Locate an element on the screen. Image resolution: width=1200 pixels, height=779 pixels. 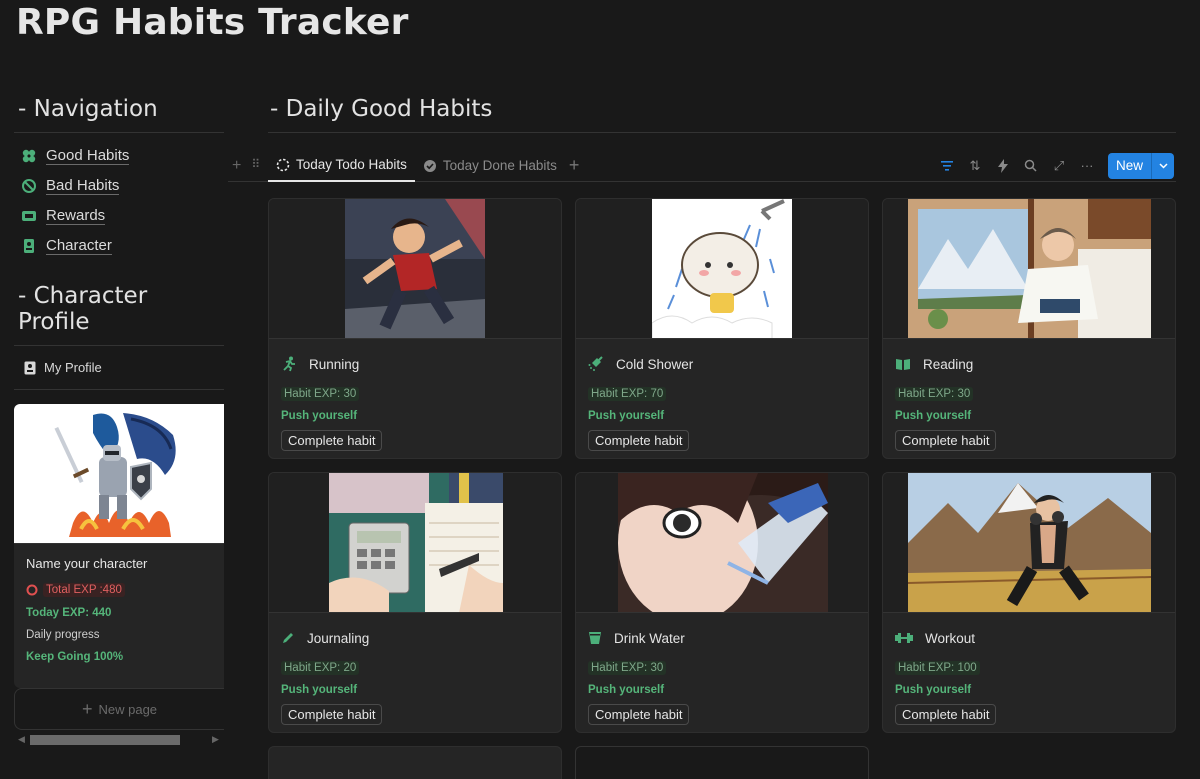
scroll-right-icon: ▶ is located at coordinates (215, 739).